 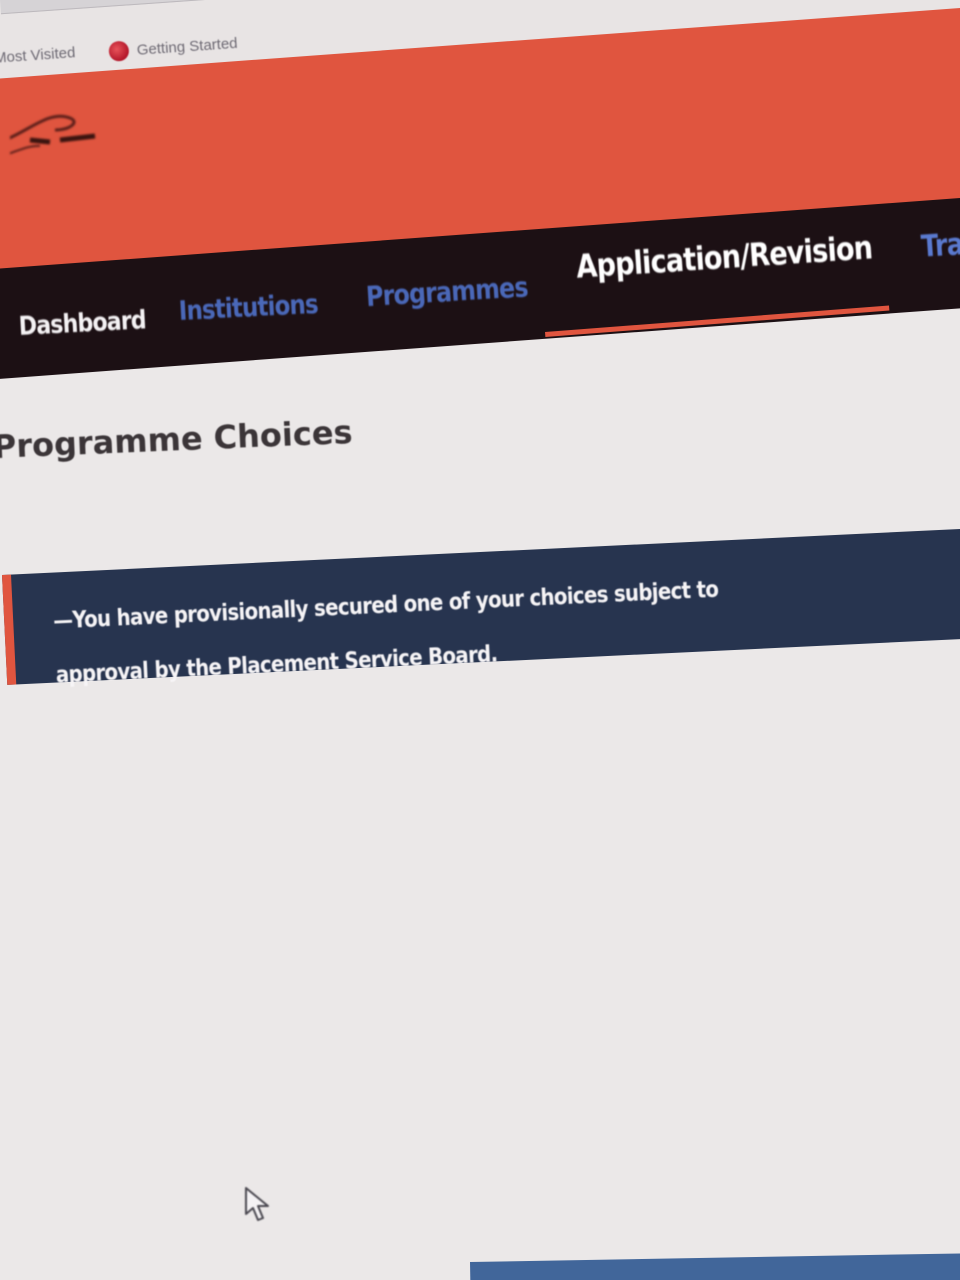 I want to click on bottom-action-button, so click(x=715, y=1266).